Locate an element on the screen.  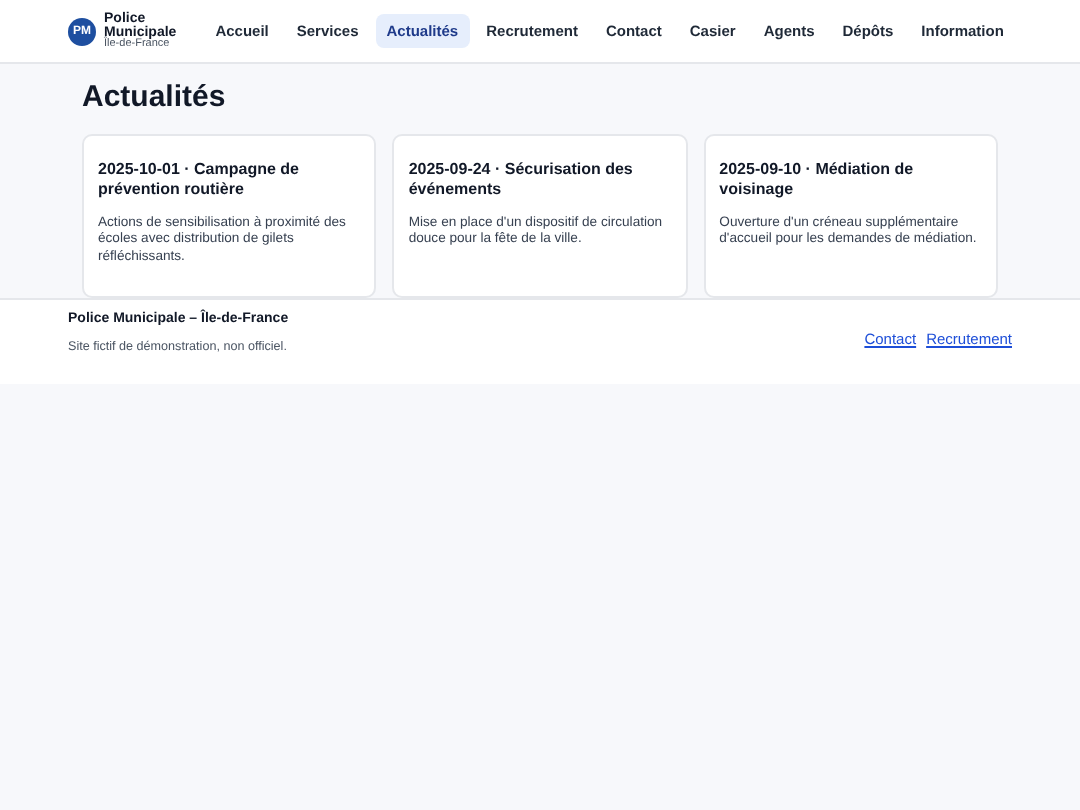
news-title: 2025-09-10 · Médiation de voisinage is located at coordinates (817, 180).